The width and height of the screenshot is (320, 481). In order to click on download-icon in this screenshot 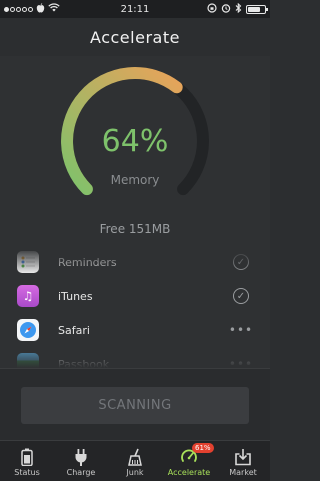, I will do `click(243, 457)`.